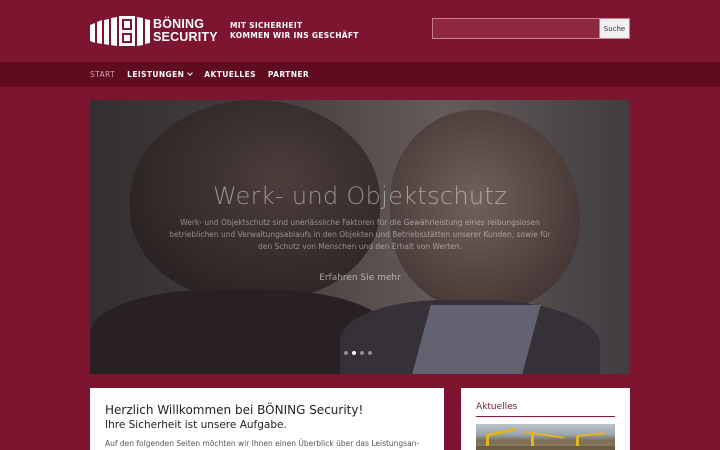  What do you see at coordinates (190, 73) in the screenshot?
I see `chevron-down-icon` at bounding box center [190, 73].